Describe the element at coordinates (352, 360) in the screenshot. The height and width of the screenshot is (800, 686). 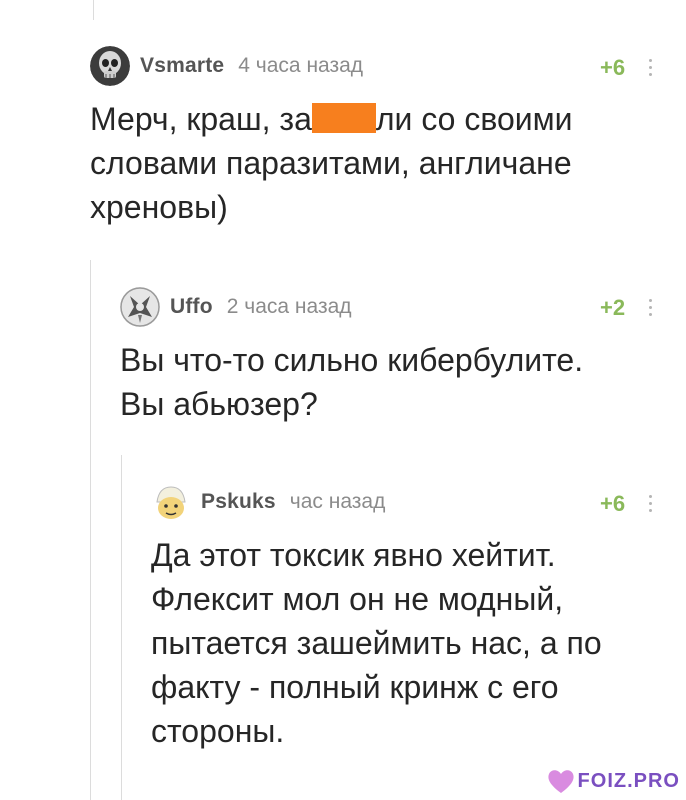
I see `comment-line: Вы что-то сильно кибербулите.` at that location.